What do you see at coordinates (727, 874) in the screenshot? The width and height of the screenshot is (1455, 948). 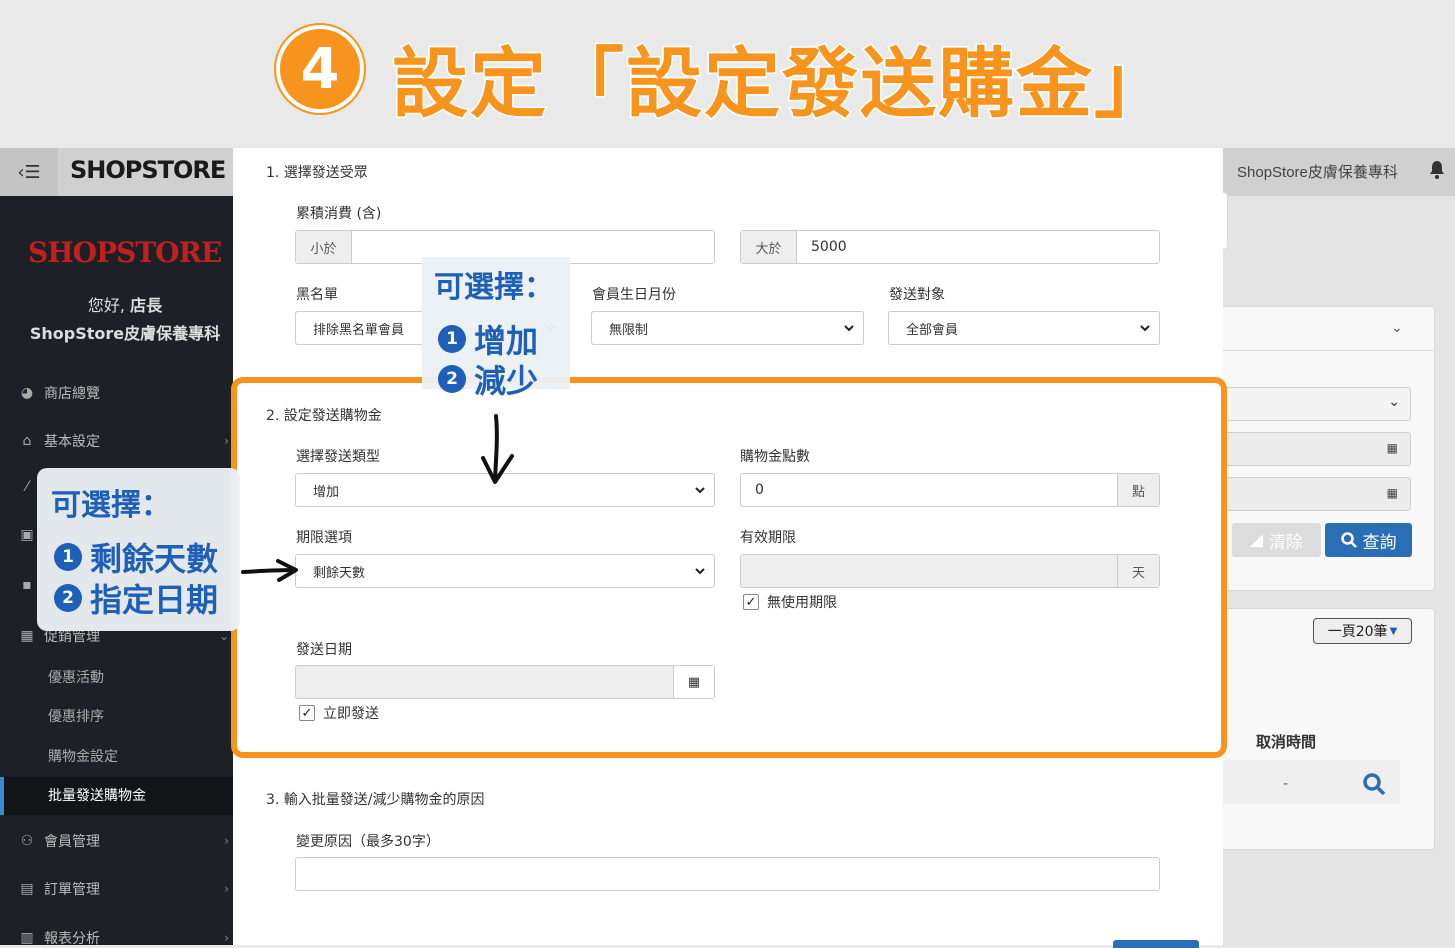 I see `reason-input` at bounding box center [727, 874].